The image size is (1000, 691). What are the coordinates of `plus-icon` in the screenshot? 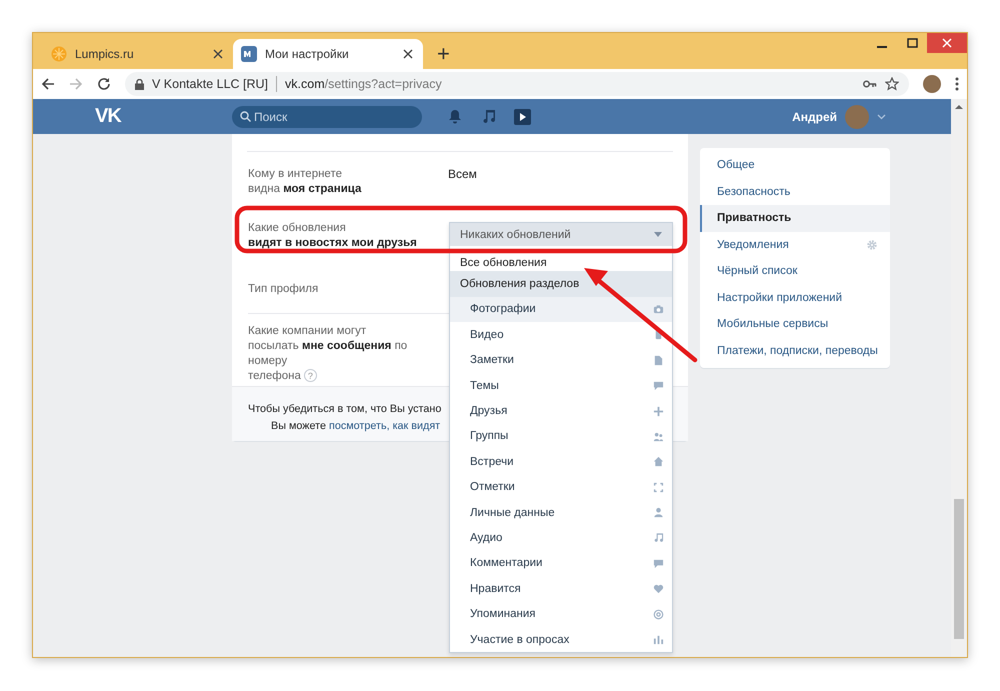 It's located at (658, 411).